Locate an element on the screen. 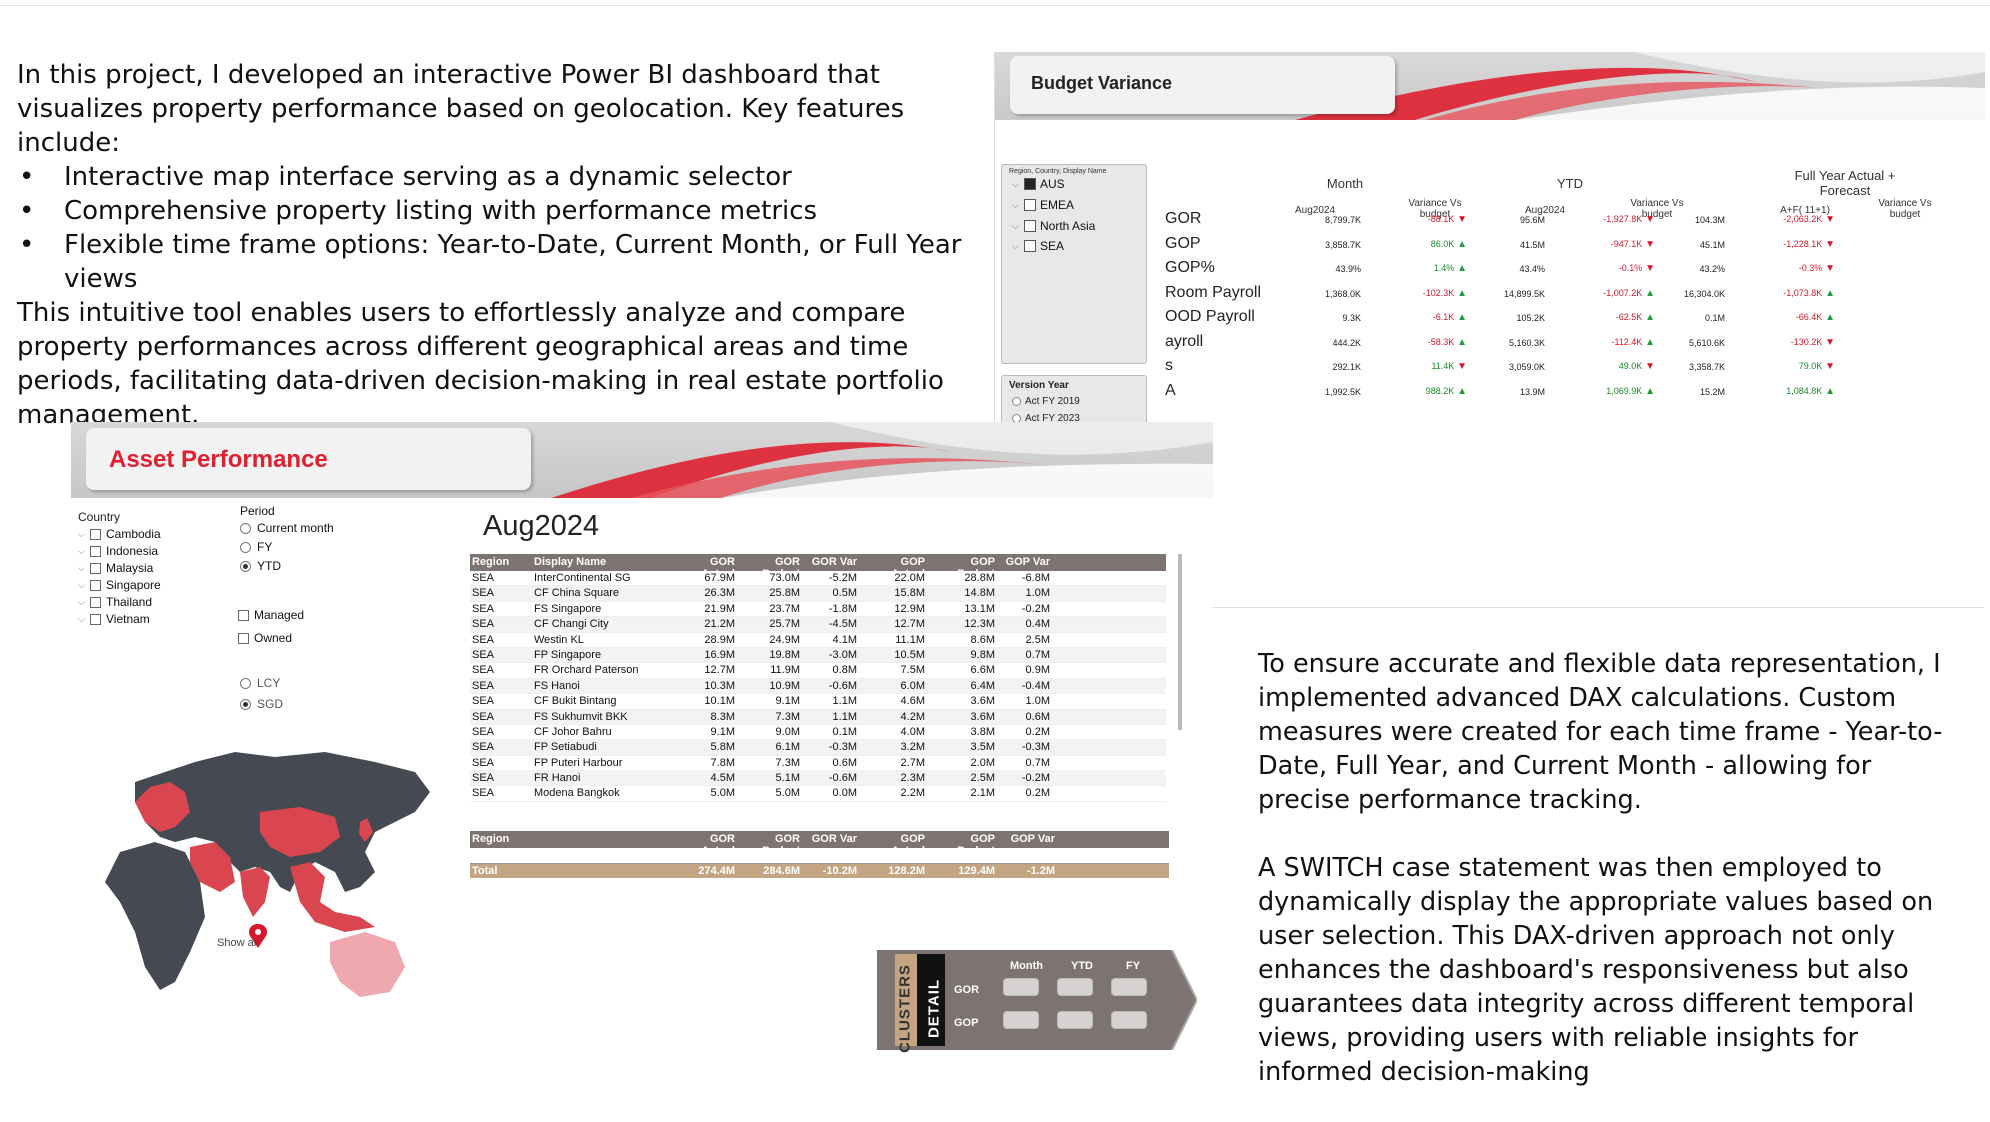  region-option-north-asia: ⌵ North Asia is located at coordinates (1053, 226).